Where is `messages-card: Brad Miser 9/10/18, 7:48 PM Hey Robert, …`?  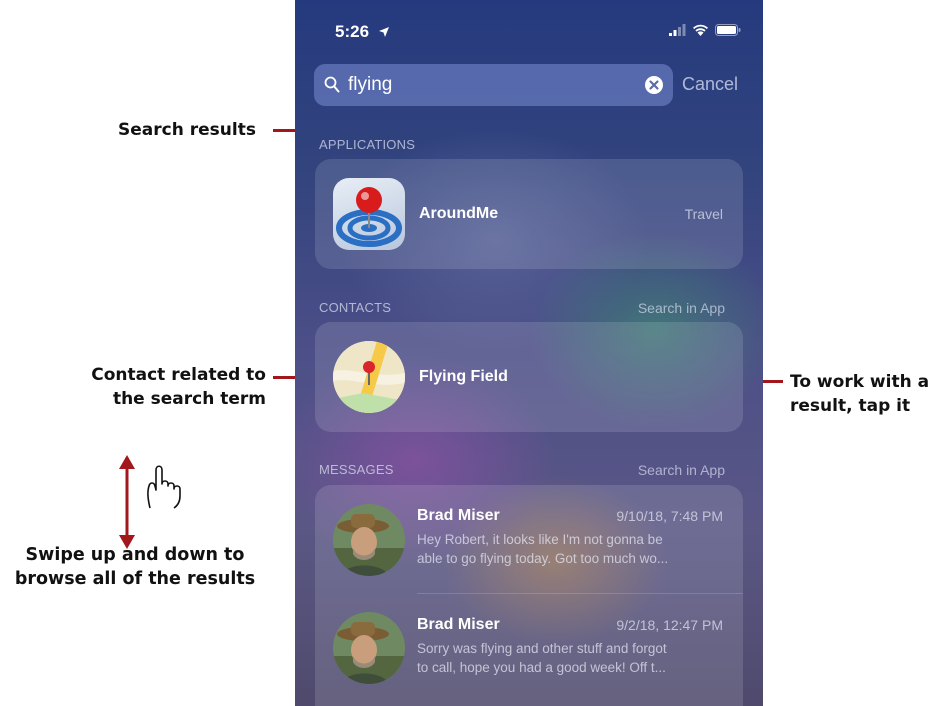 messages-card: Brad Miser 9/10/18, 7:48 PM Hey Robert, … is located at coordinates (529, 595).